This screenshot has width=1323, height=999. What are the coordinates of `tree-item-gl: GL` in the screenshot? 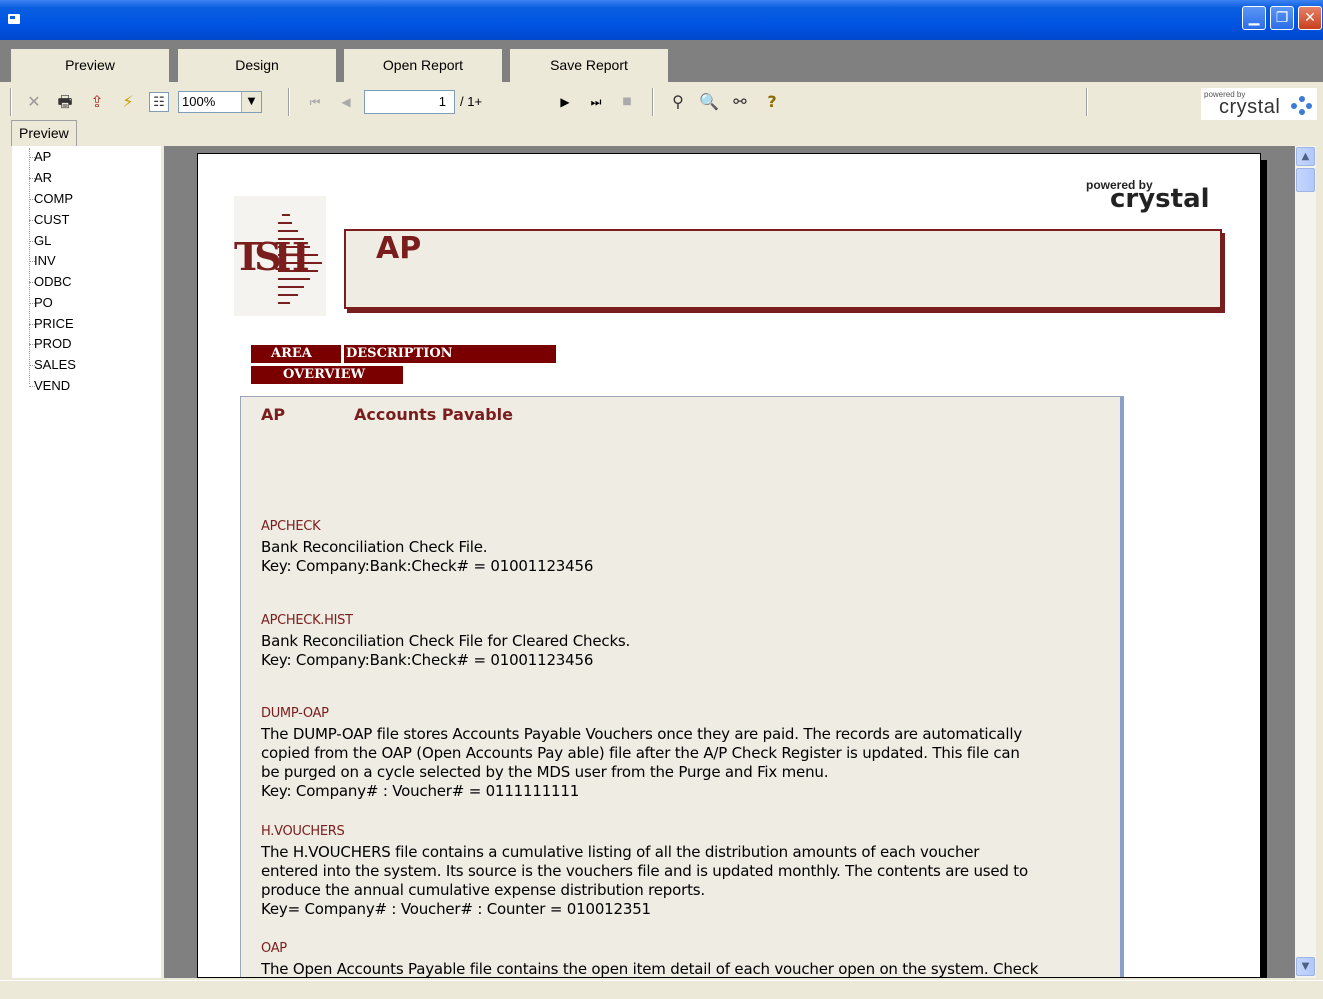 It's located at (31, 241).